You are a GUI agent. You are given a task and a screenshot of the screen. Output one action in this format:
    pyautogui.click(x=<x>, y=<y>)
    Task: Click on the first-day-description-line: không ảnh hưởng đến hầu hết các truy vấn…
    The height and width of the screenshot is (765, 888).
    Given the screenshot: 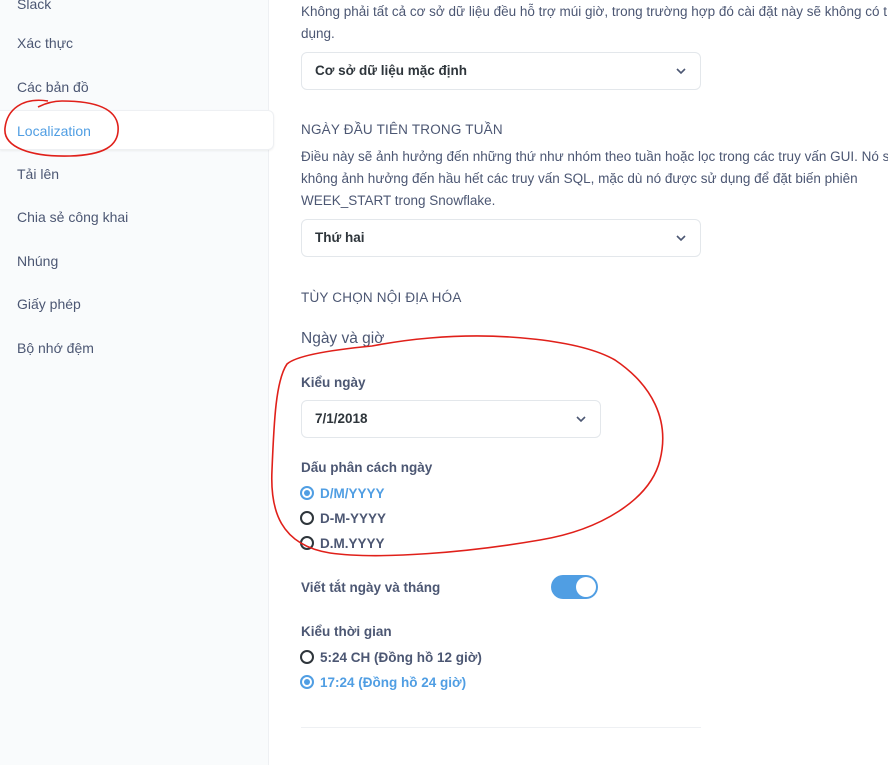 What is the action you would take?
    pyautogui.click(x=579, y=178)
    